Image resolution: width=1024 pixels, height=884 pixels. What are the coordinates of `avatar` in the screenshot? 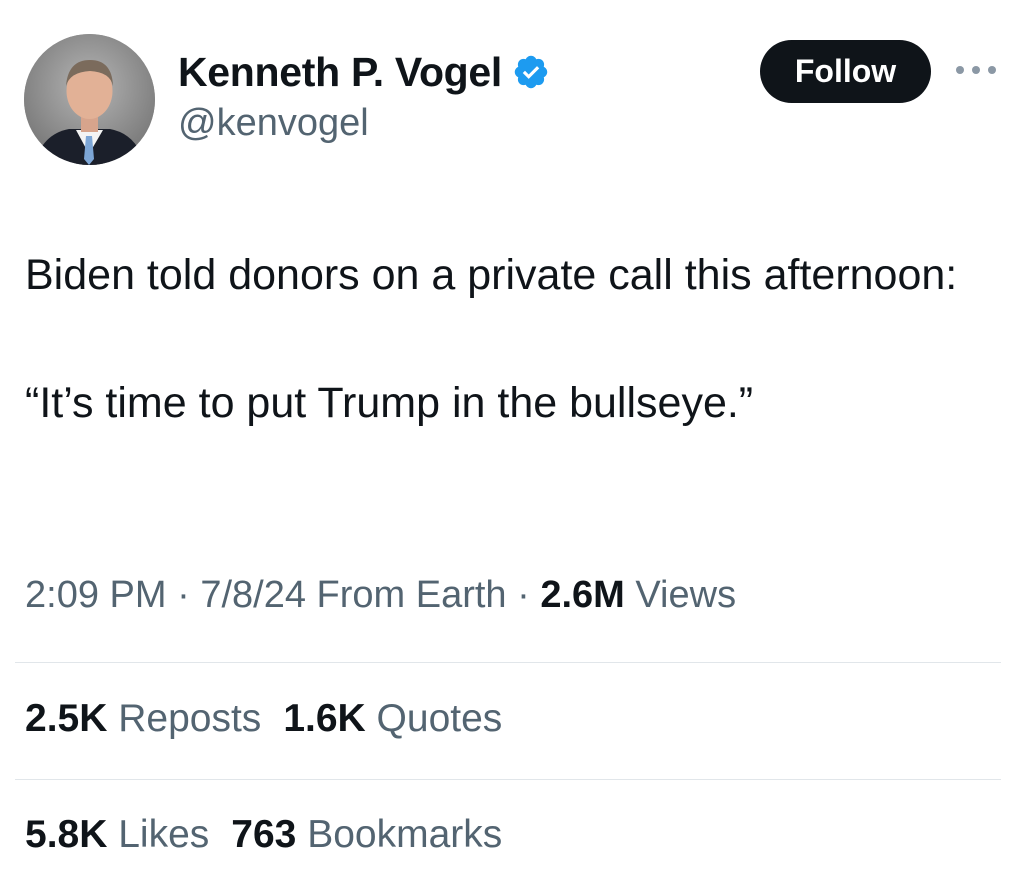 It's located at (89, 99).